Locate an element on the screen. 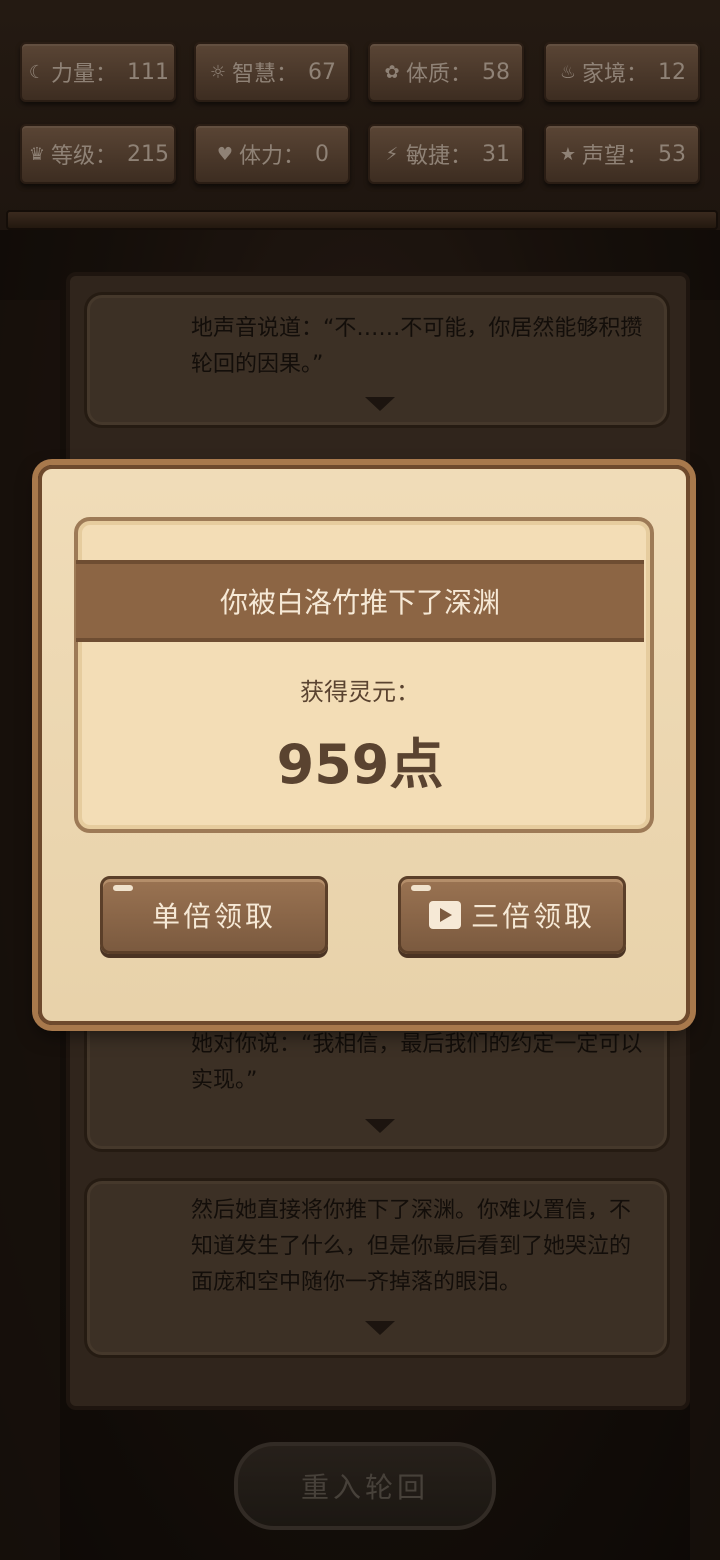 This screenshot has height=1560, width=720. stat-strength: ☾ 力量： 111 is located at coordinates (98, 72).